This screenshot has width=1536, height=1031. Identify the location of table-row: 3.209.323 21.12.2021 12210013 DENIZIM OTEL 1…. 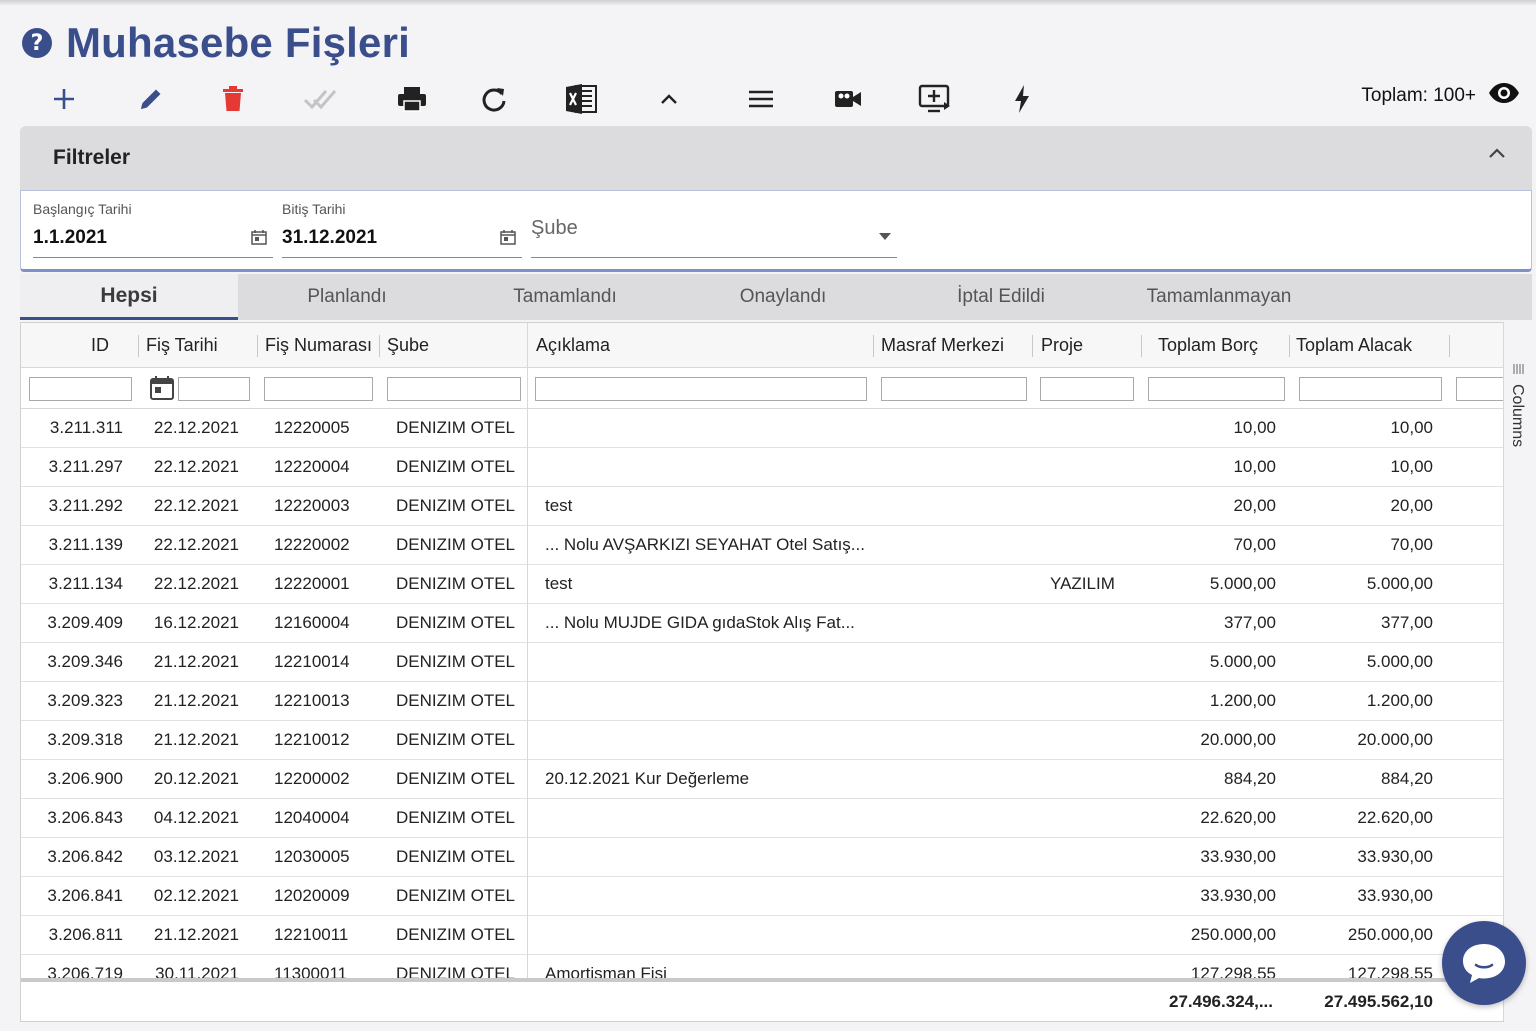
(762, 701).